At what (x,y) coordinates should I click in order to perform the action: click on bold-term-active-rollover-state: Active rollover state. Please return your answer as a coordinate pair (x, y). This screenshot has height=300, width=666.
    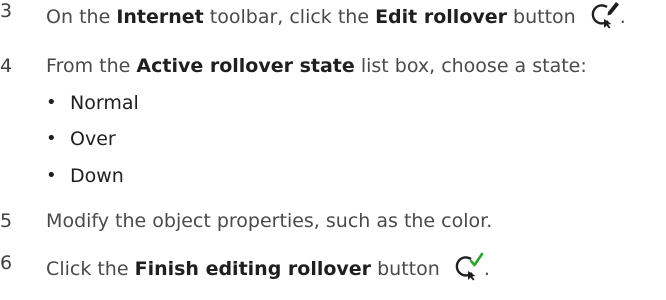
    Looking at the image, I should click on (245, 66).